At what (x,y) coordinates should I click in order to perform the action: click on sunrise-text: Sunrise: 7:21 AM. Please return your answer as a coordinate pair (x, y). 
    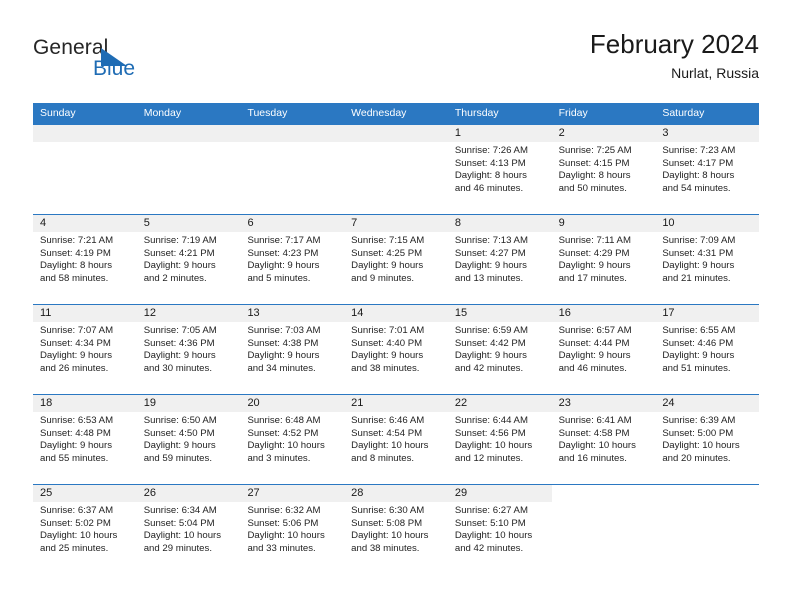
    Looking at the image, I should click on (77, 240).